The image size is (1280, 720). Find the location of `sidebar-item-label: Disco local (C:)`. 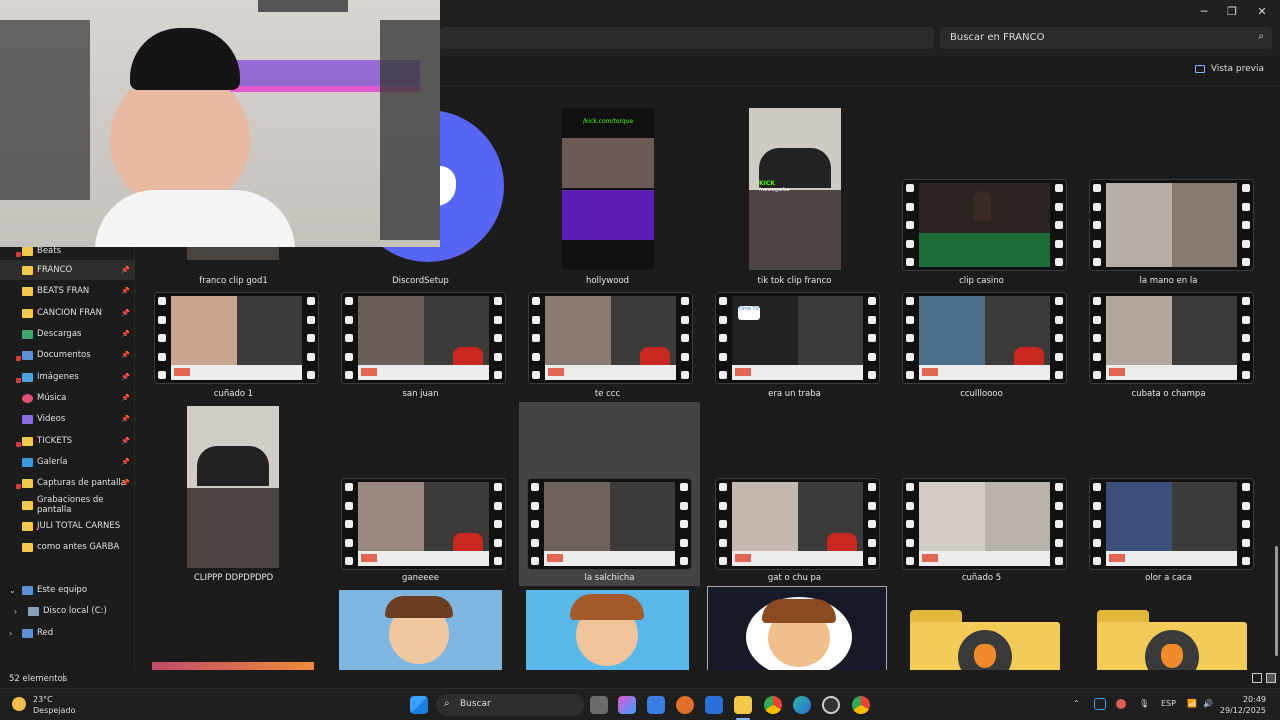

sidebar-item-label: Disco local (C:) is located at coordinates (75, 611).